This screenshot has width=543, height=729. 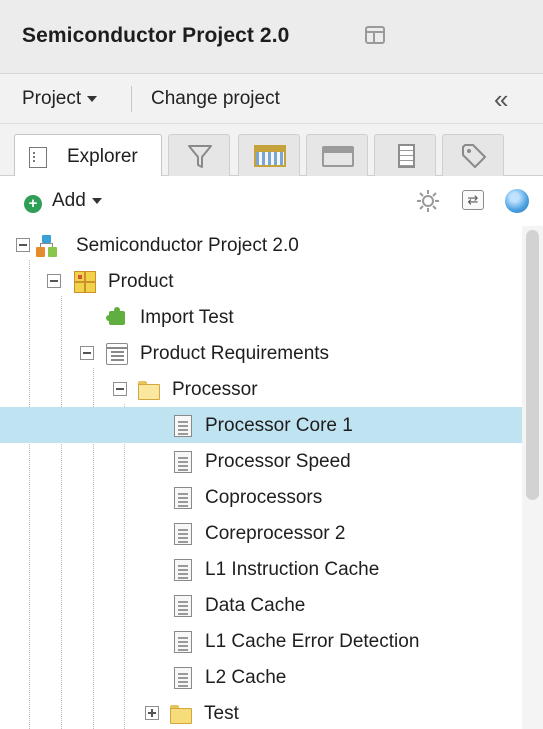 I want to click on tree-node-coreprocessor-2: Coreprocessor 2, so click(x=261, y=533).